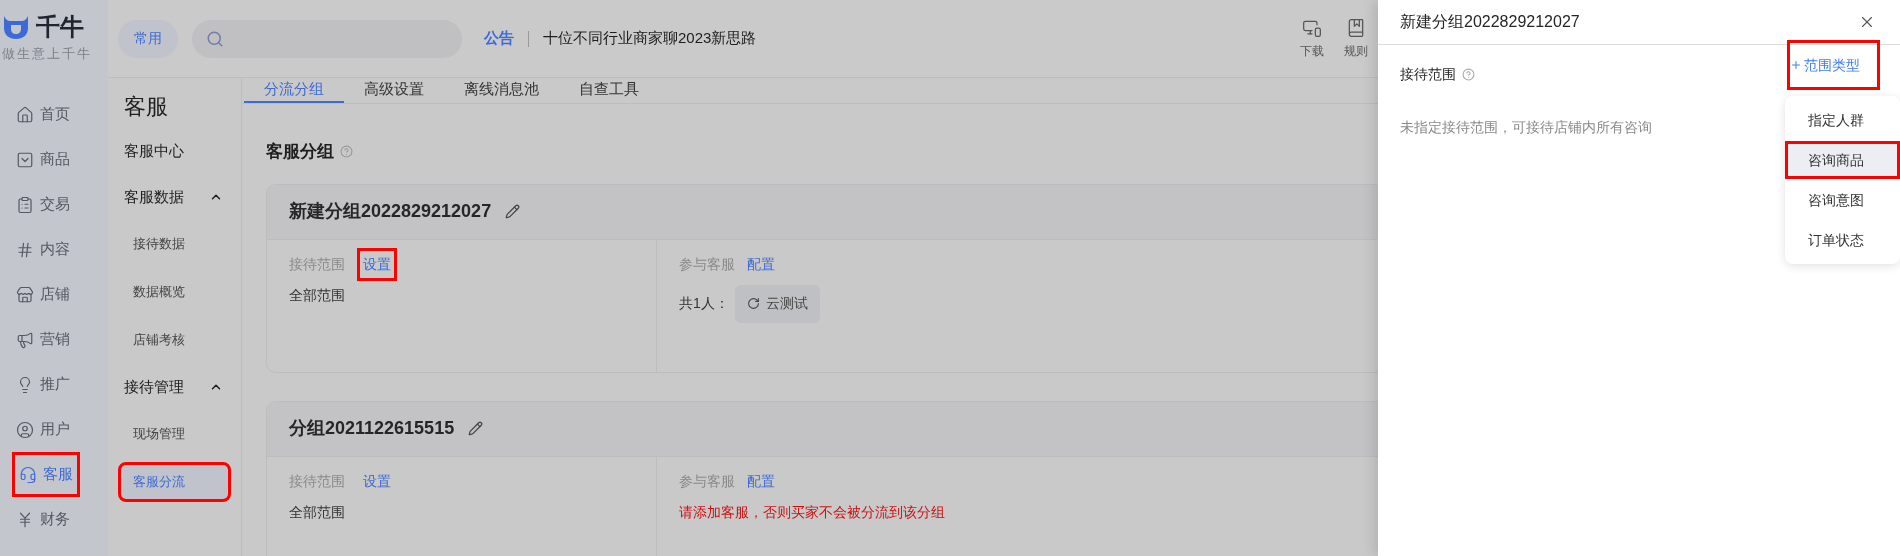  What do you see at coordinates (174, 292) in the screenshot?
I see `submenu-item: 数据概览` at bounding box center [174, 292].